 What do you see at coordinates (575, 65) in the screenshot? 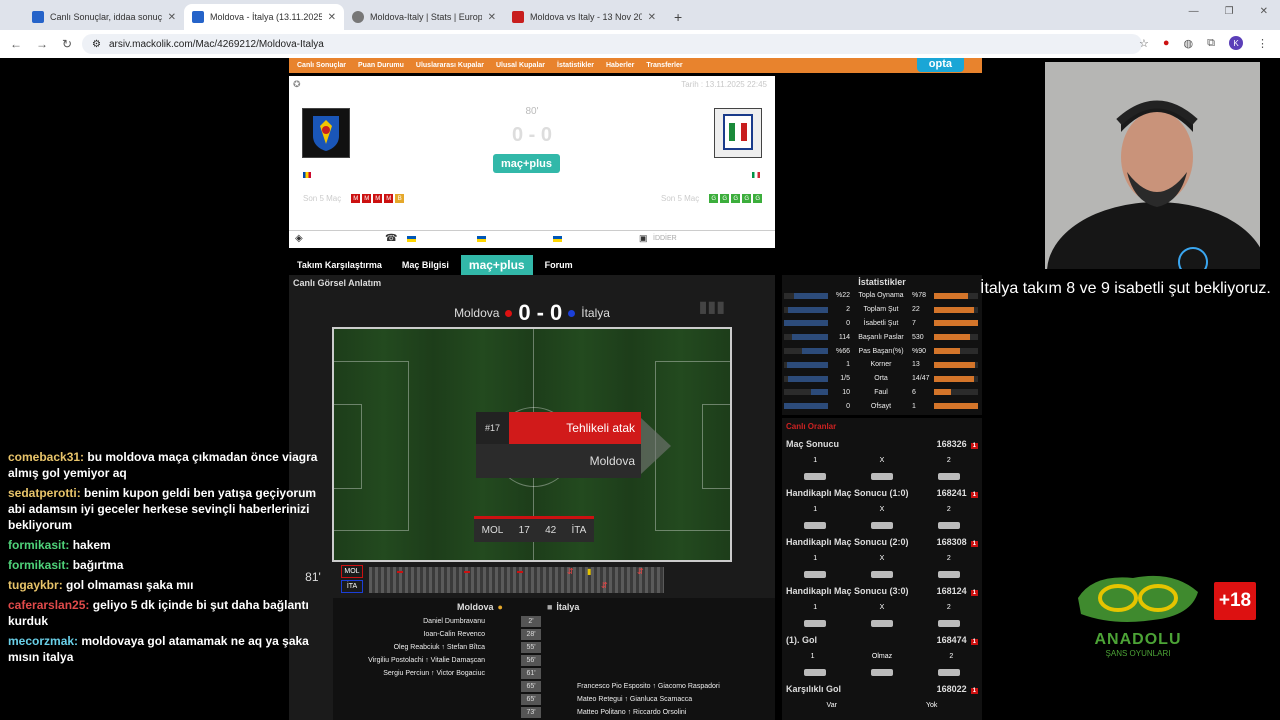
I see `nav-istatistikler: İstatistikler` at bounding box center [575, 65].